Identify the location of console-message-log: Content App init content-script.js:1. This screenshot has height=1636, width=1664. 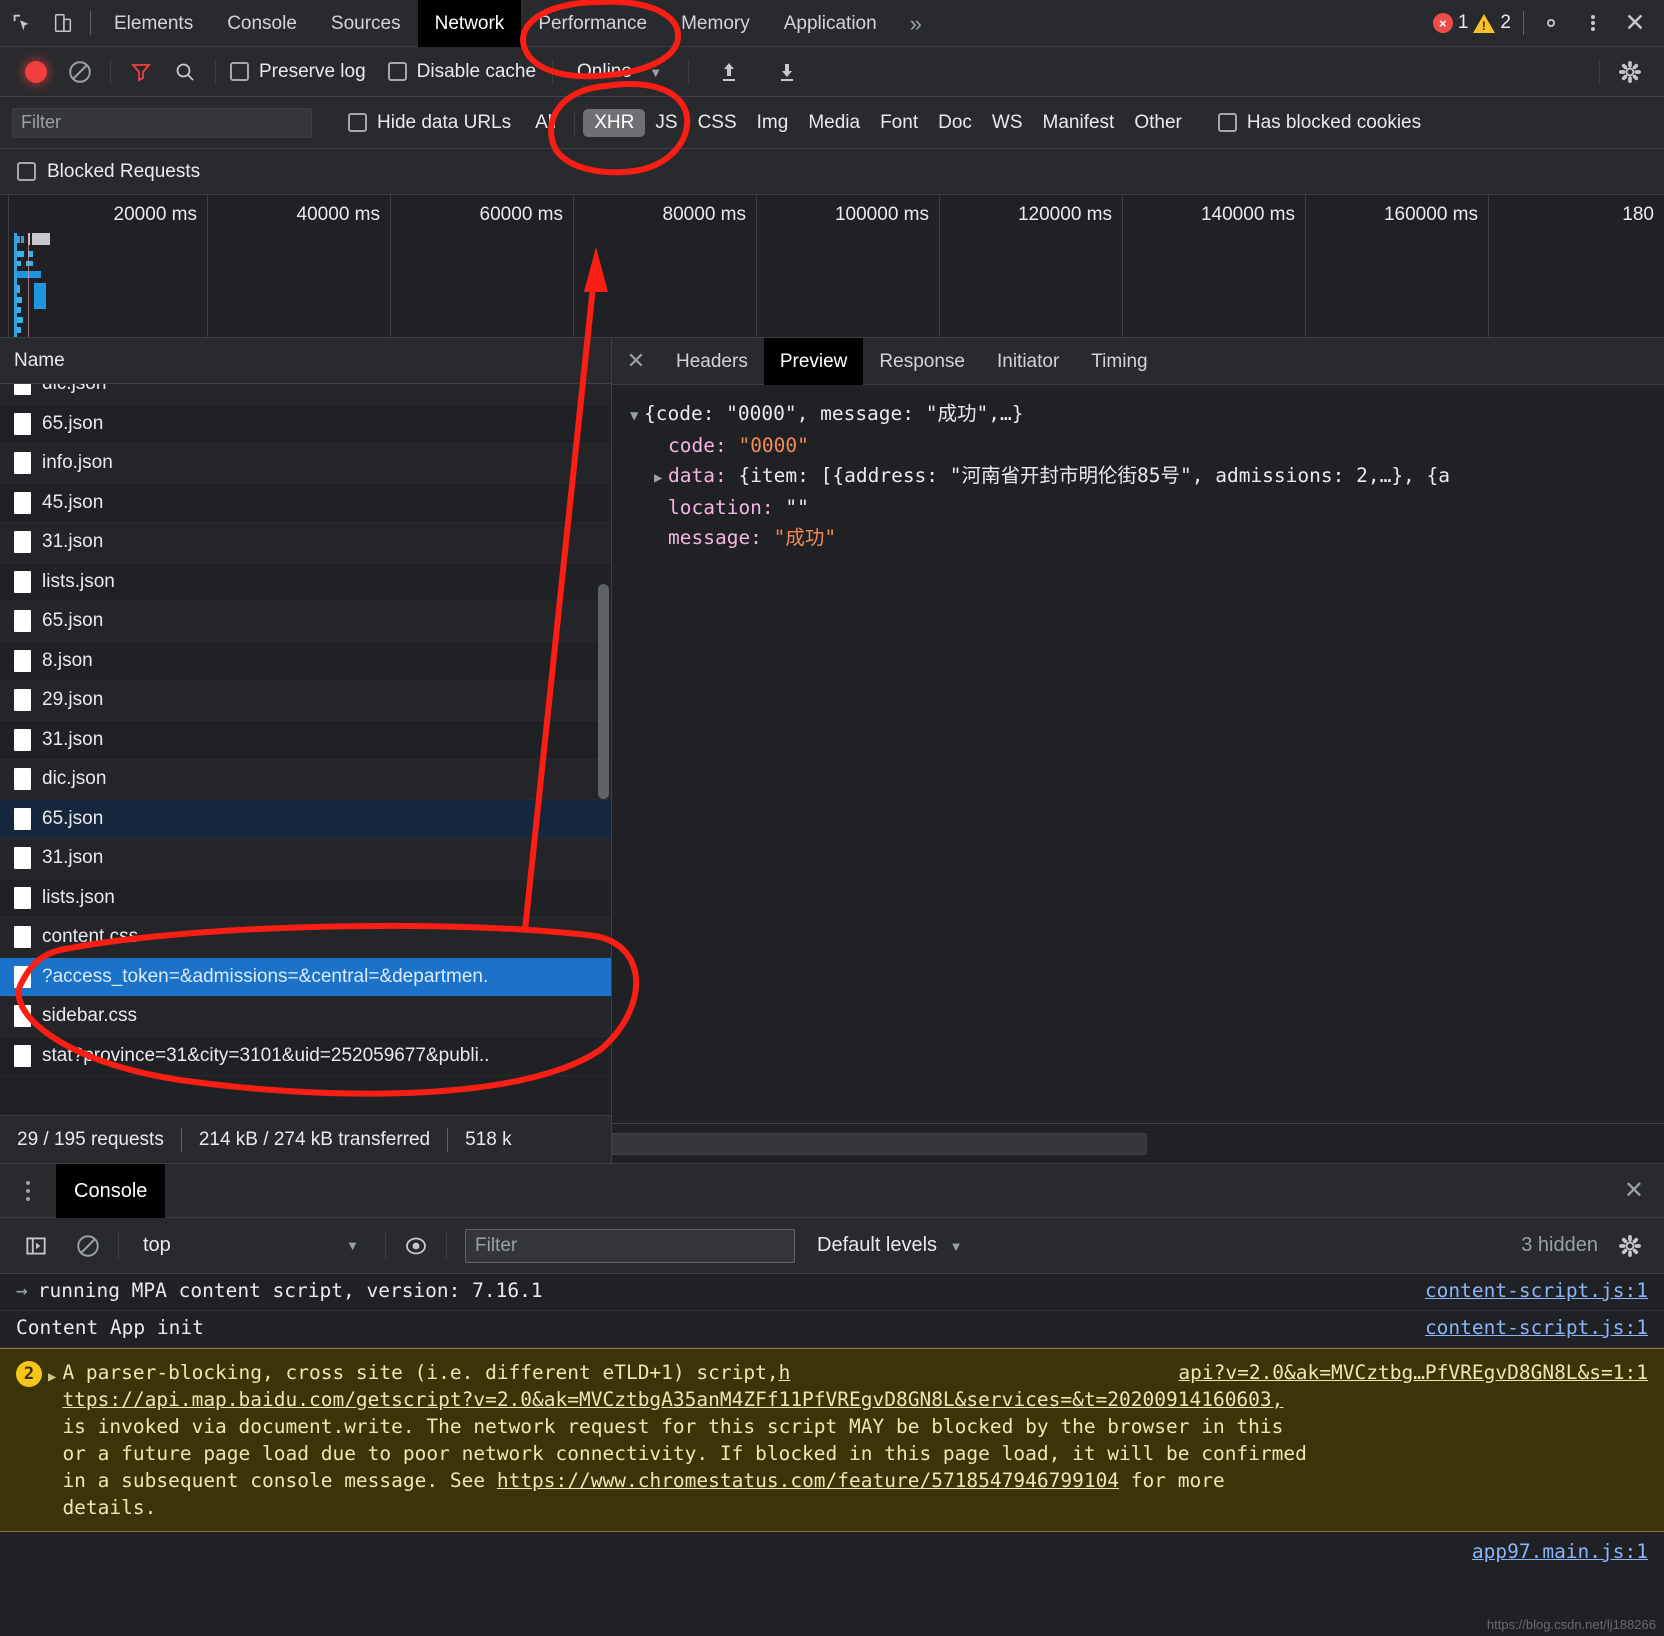
(832, 1329).